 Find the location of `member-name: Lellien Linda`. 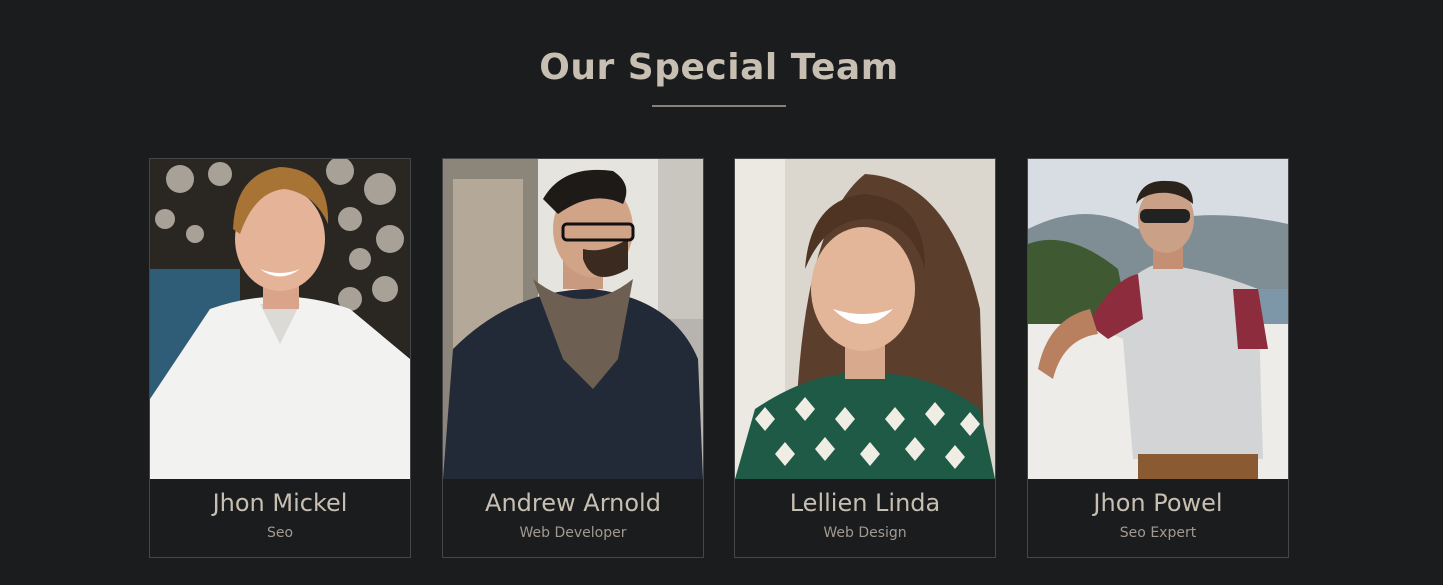

member-name: Lellien Linda is located at coordinates (865, 503).